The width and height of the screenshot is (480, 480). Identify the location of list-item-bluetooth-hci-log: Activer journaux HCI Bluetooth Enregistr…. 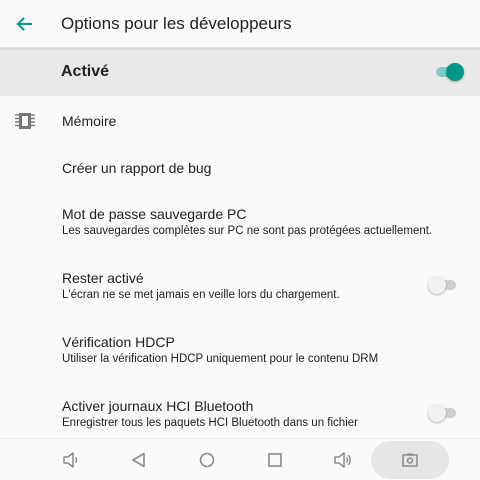
(240, 411).